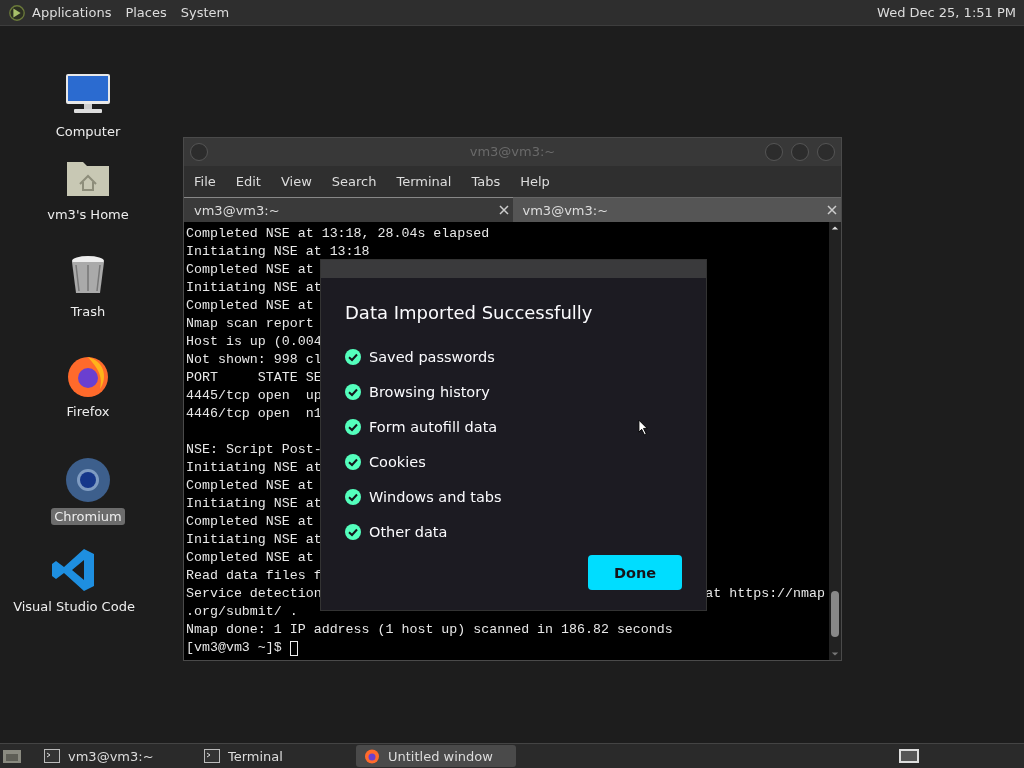  I want to click on mouse-pointer-icon, so click(643, 427).